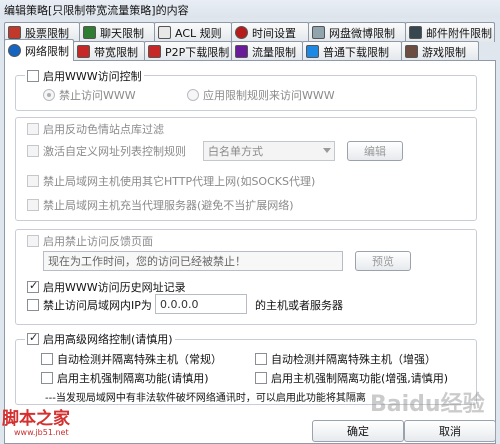 This screenshot has height=444, width=500. What do you see at coordinates (14, 50) in the screenshot?
I see `network-icon` at bounding box center [14, 50].